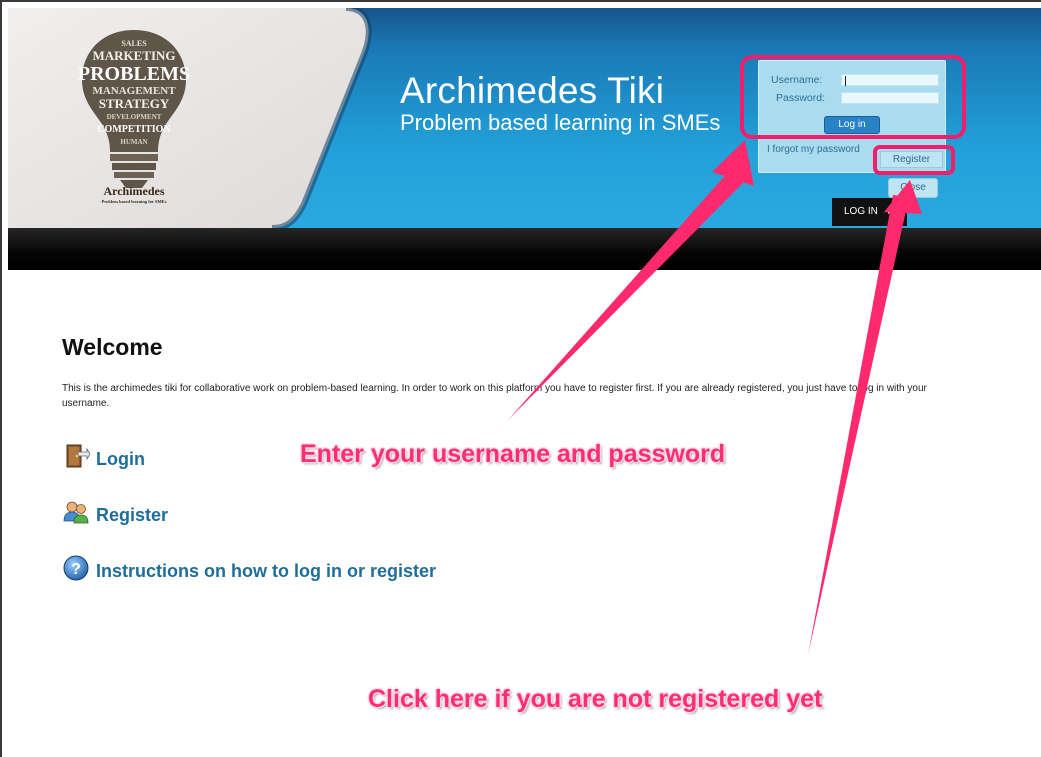  I want to click on logo-word-competition: COMPETITION, so click(134, 129).